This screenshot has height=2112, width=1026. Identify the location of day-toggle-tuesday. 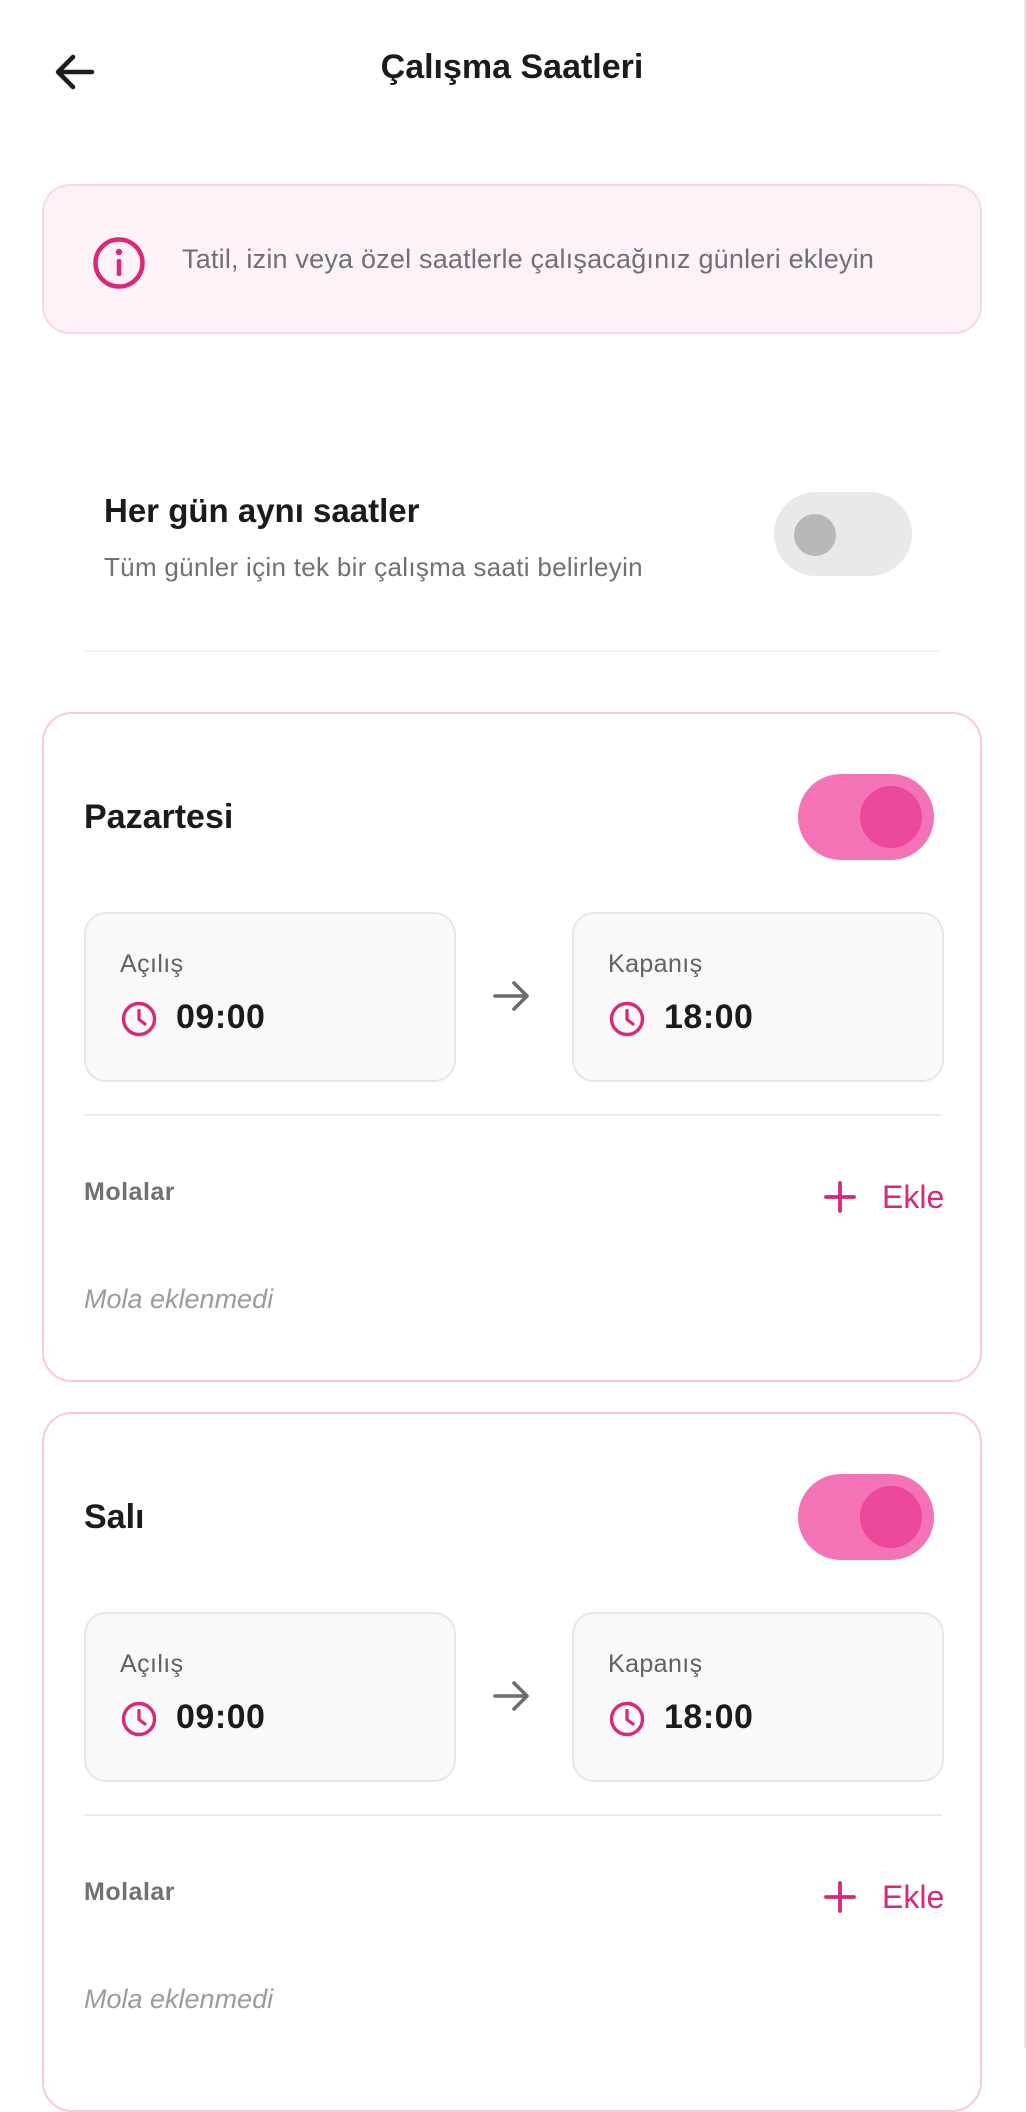
(866, 1517).